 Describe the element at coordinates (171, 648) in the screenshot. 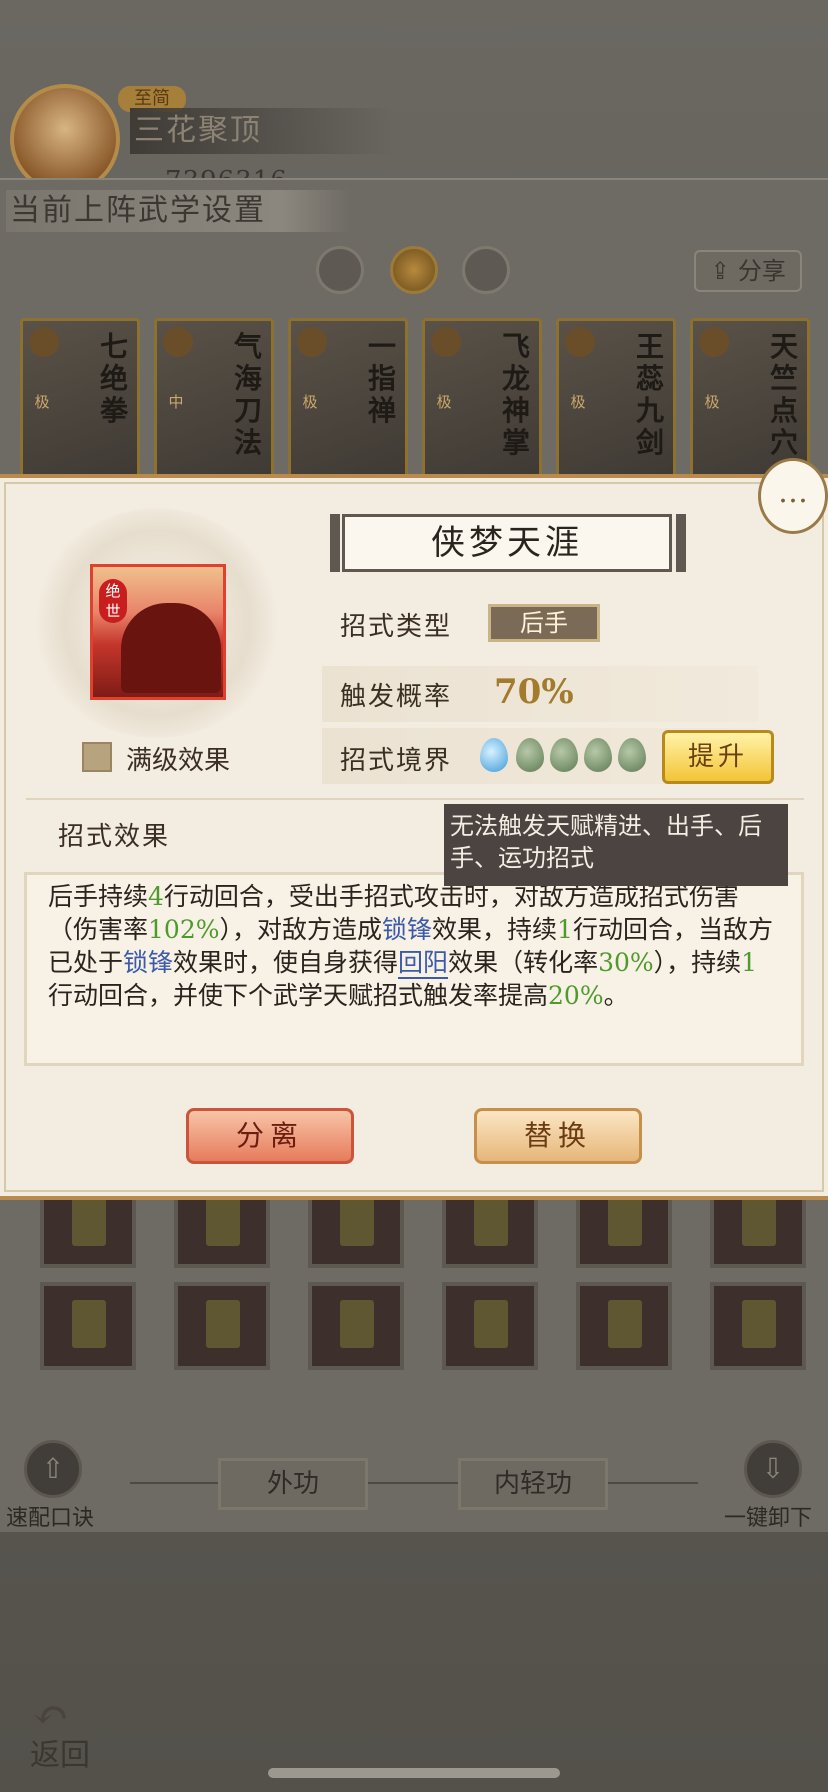

I see `skill-figure` at that location.